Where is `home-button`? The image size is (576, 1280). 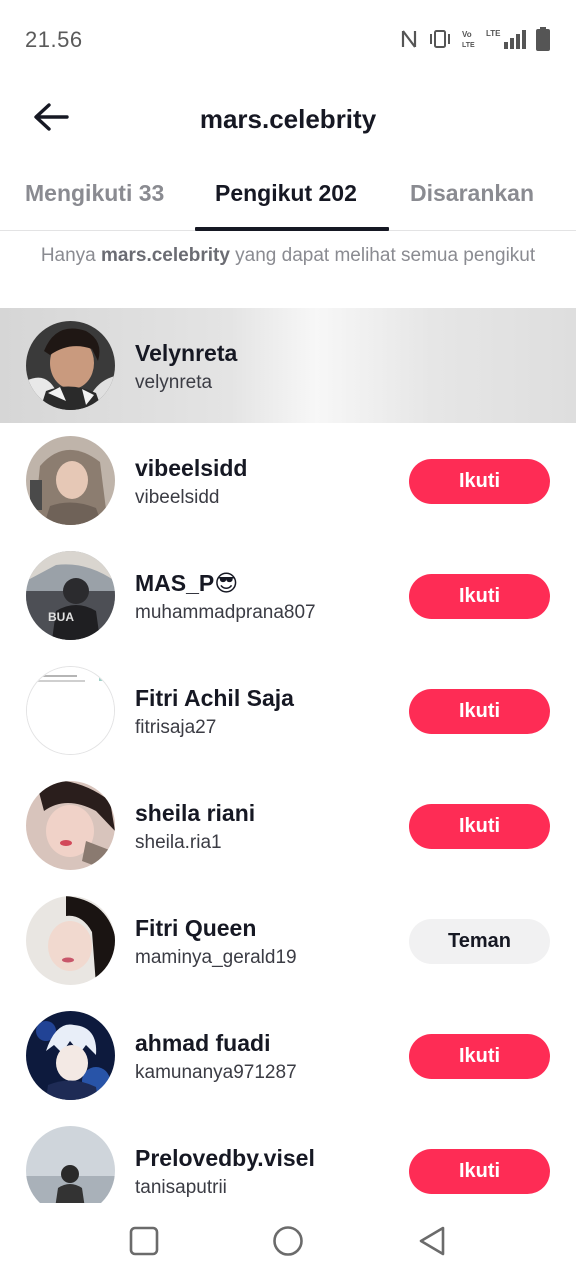
home-button is located at coordinates (288, 1243).